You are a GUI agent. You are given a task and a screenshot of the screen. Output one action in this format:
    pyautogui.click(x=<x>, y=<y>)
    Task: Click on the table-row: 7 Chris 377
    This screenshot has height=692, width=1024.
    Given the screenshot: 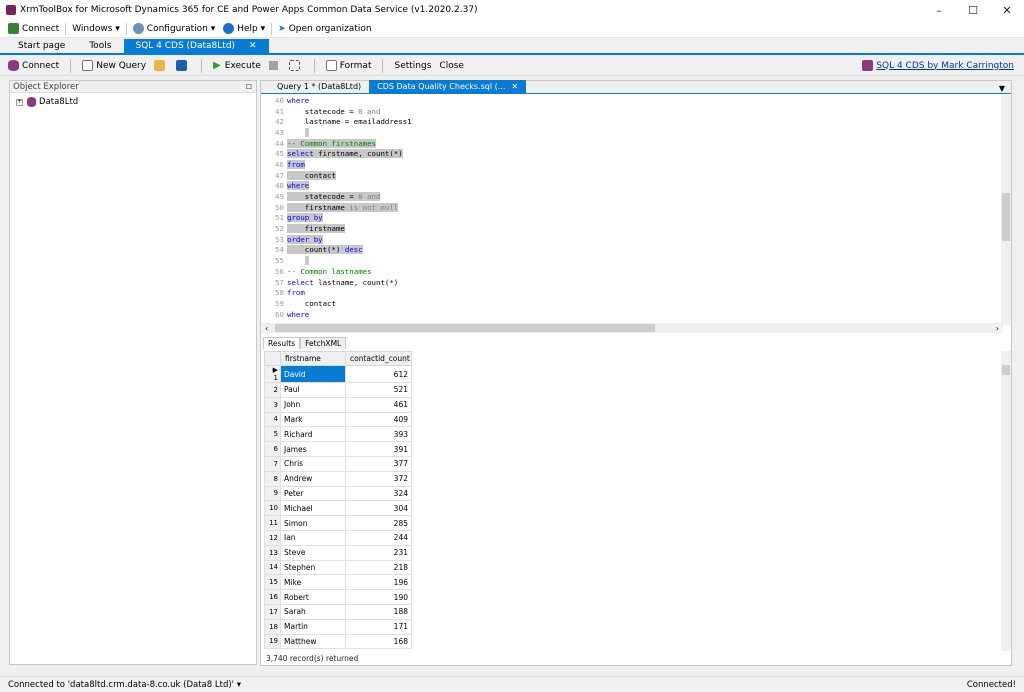 What is the action you would take?
    pyautogui.click(x=338, y=463)
    